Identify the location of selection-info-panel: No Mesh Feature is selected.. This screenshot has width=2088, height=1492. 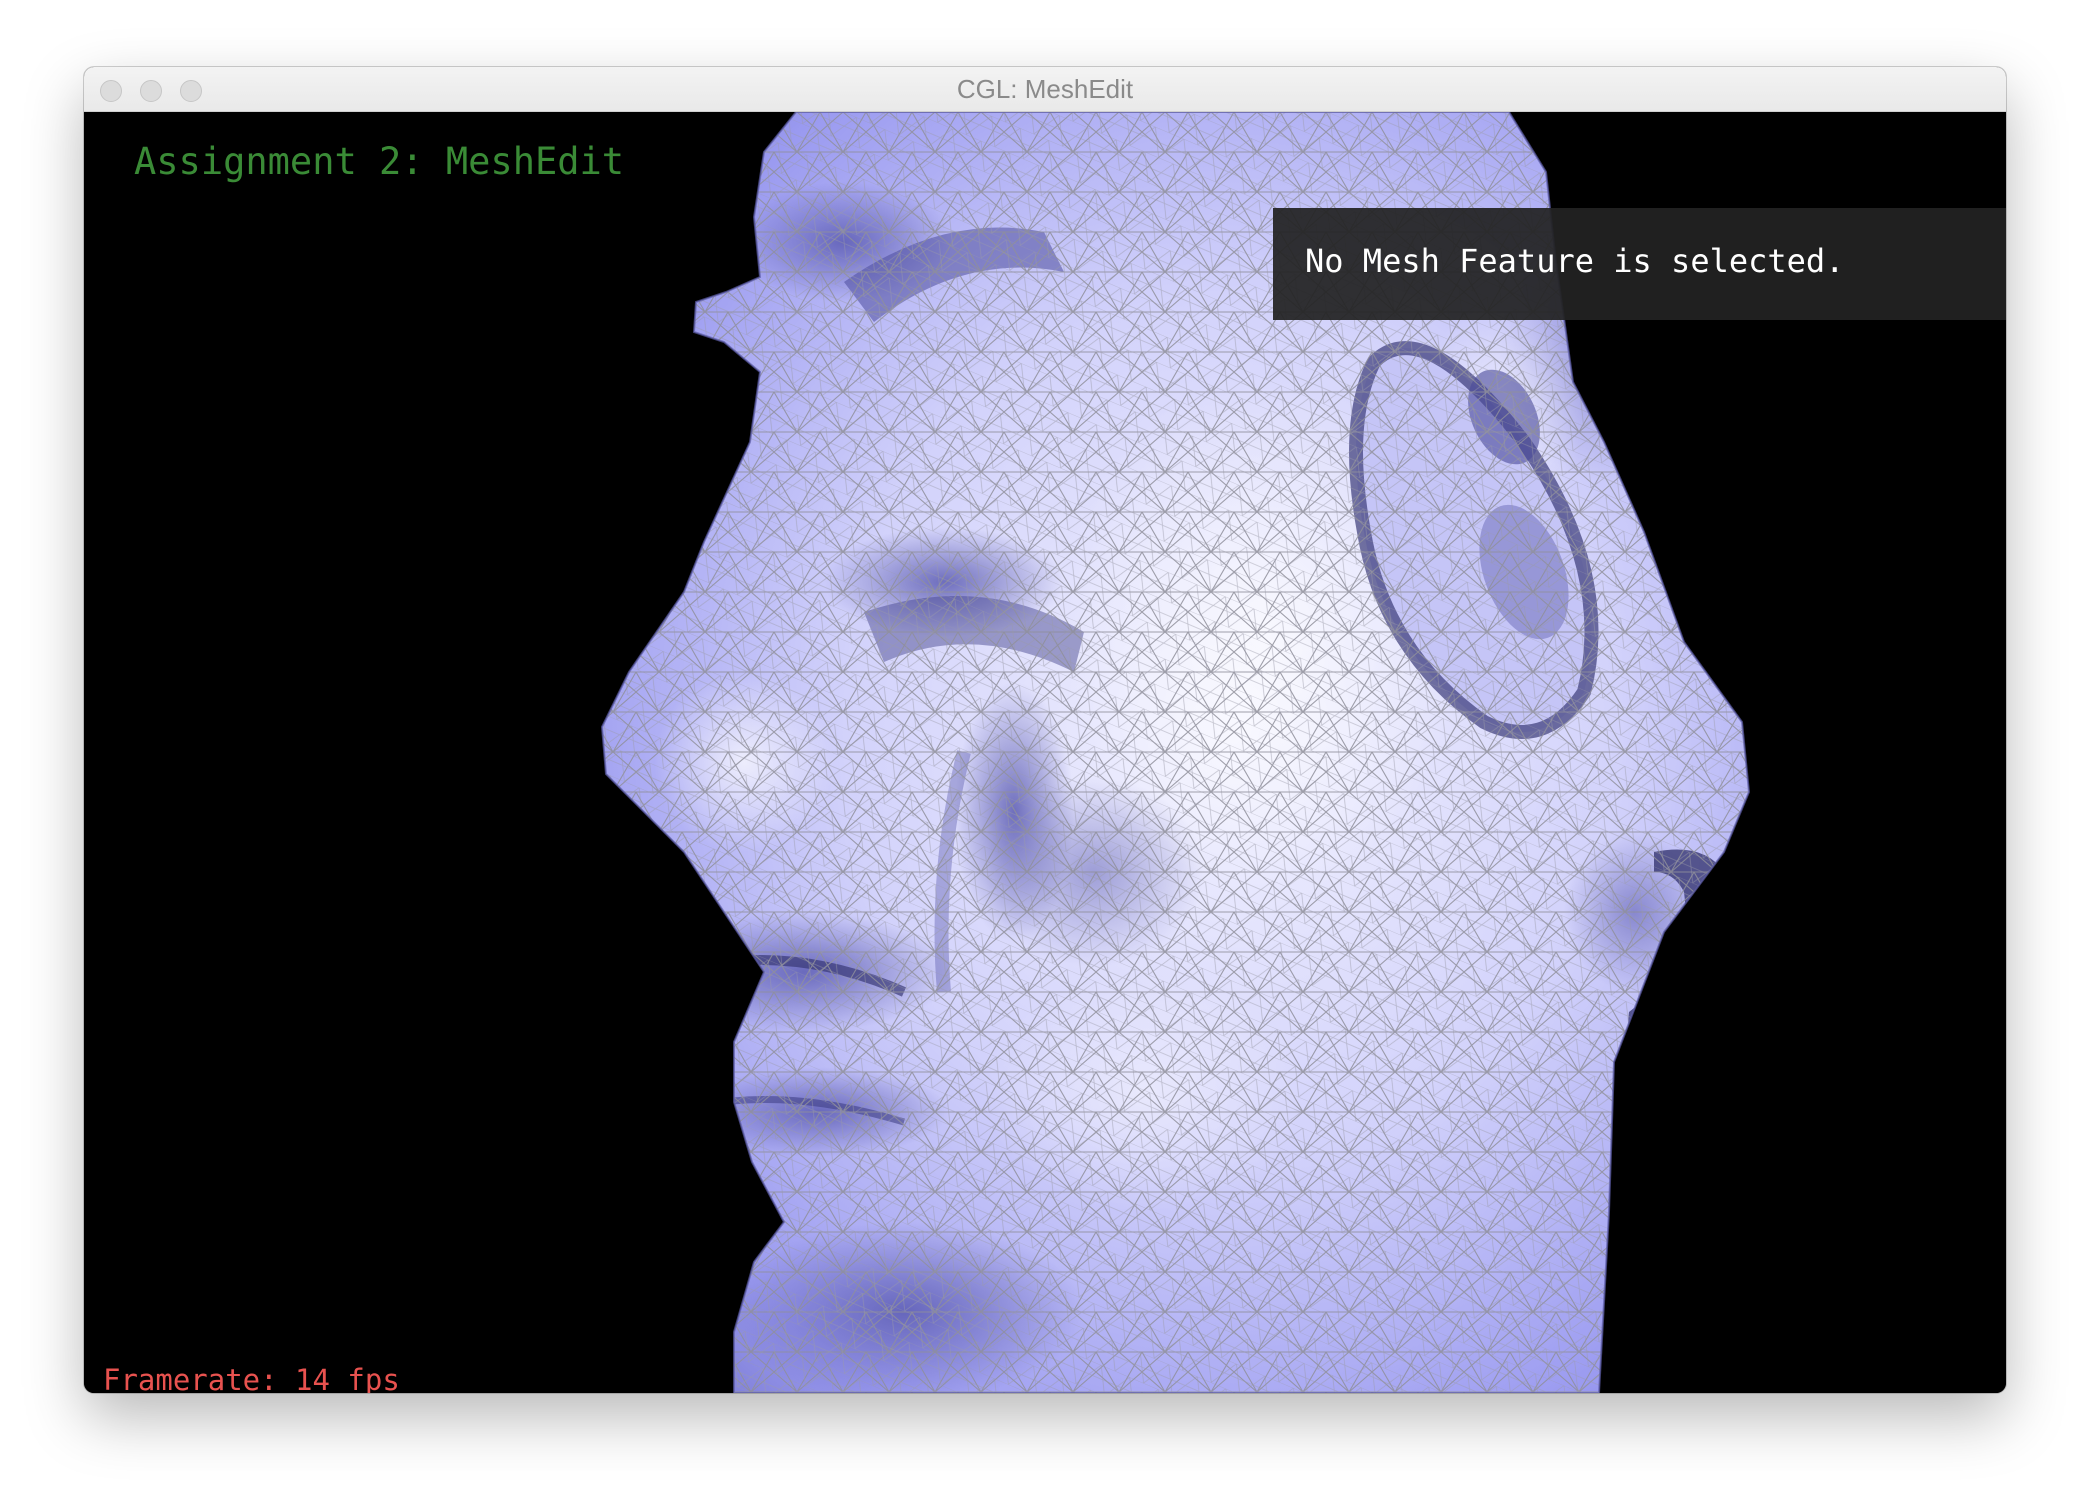
(1639, 264).